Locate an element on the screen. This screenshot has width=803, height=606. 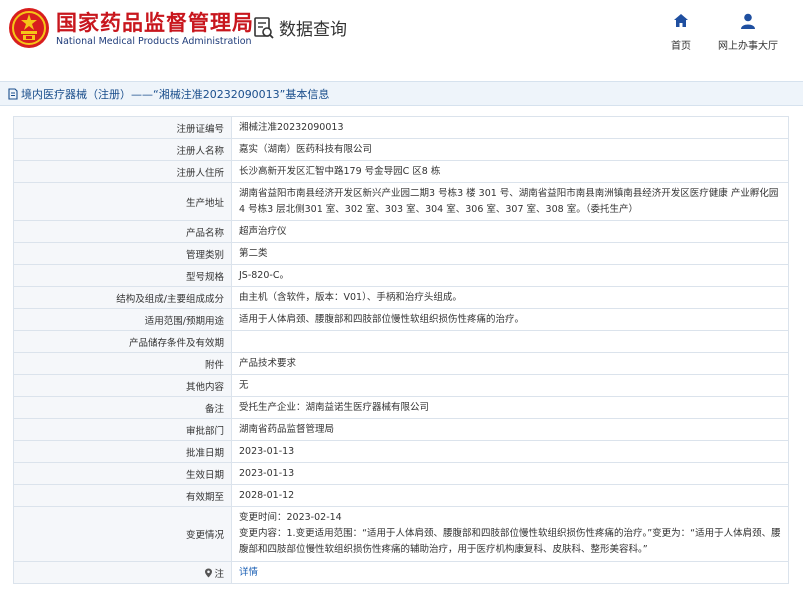
note-row: 注 详情 is located at coordinates (401, 572).